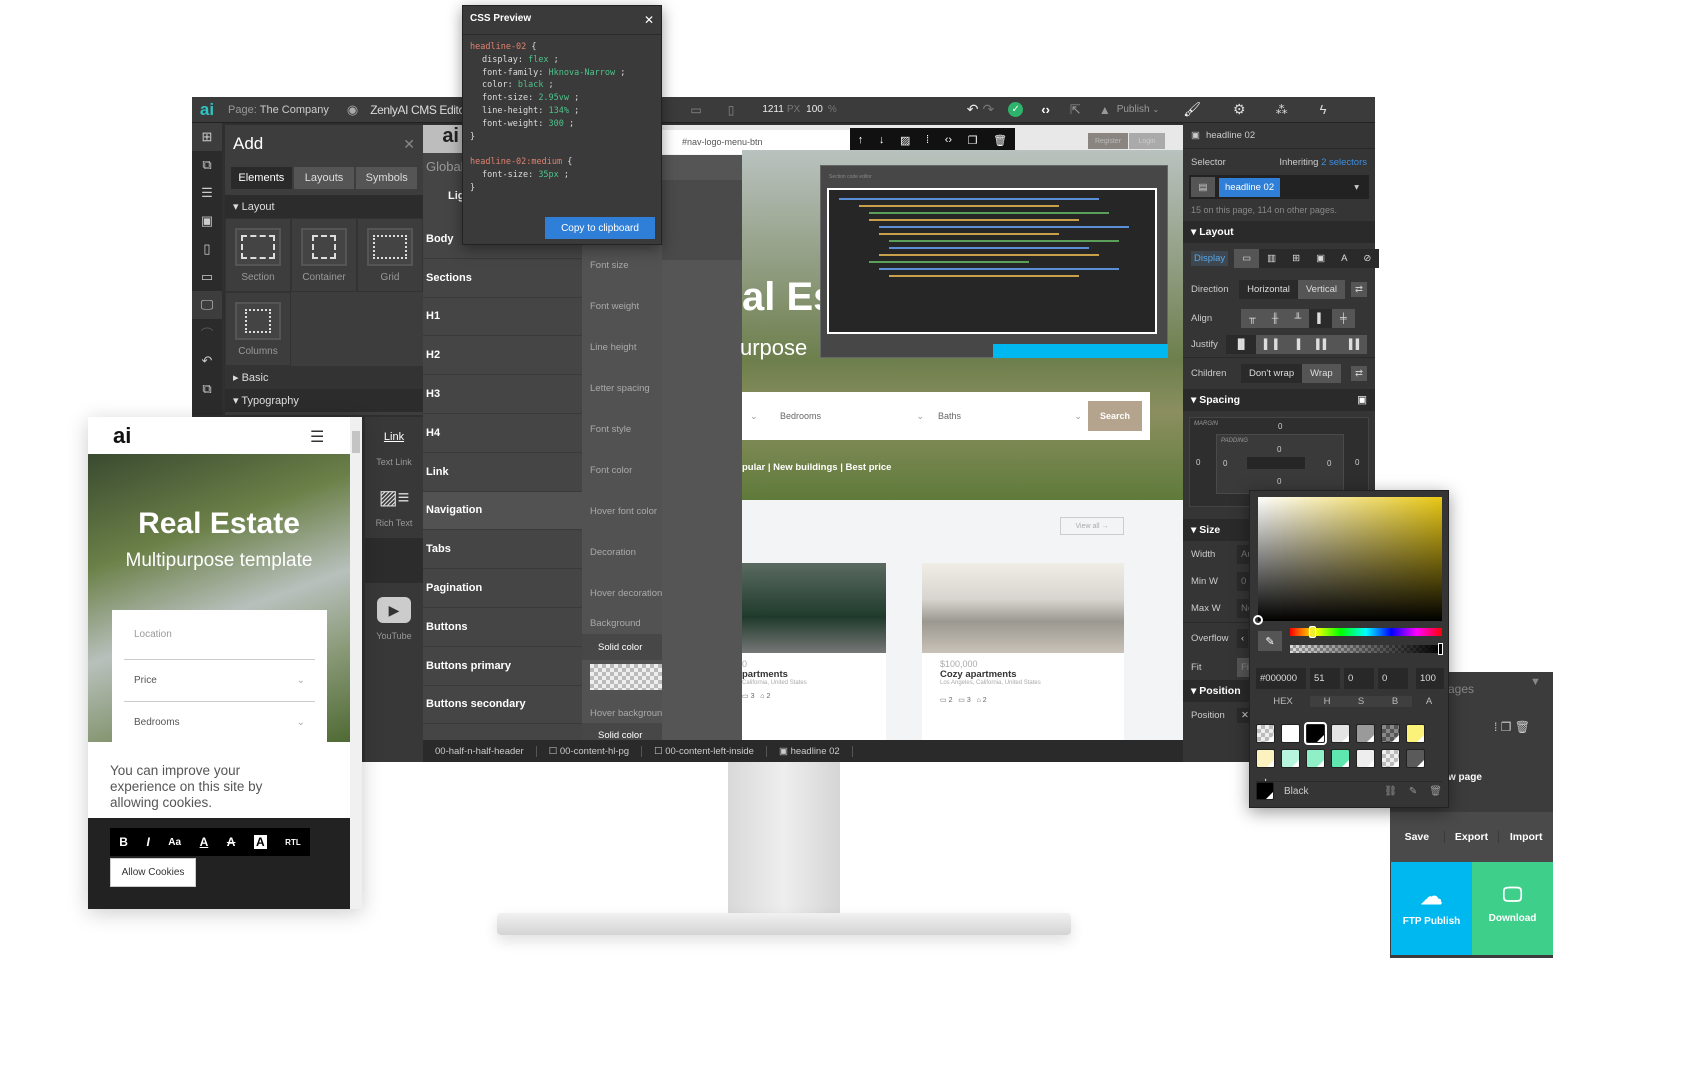  What do you see at coordinates (731, 110) in the screenshot?
I see `mobile-icon: ▯` at bounding box center [731, 110].